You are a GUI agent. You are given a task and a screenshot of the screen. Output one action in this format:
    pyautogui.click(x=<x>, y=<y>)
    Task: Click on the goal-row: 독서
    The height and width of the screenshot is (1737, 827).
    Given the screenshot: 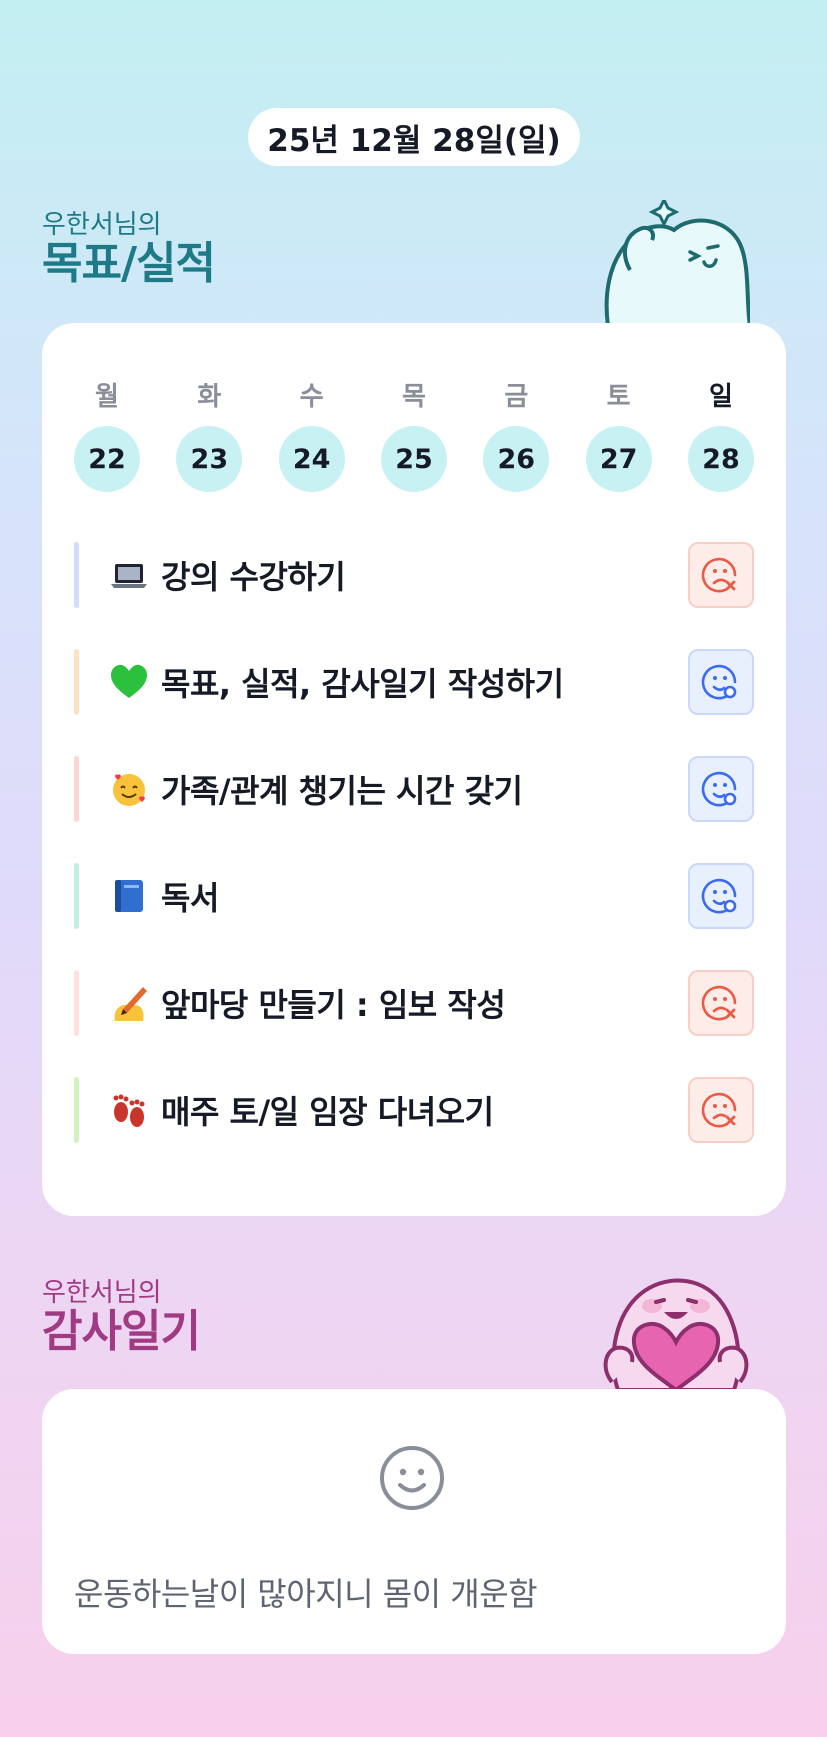 What is the action you would take?
    pyautogui.click(x=414, y=896)
    